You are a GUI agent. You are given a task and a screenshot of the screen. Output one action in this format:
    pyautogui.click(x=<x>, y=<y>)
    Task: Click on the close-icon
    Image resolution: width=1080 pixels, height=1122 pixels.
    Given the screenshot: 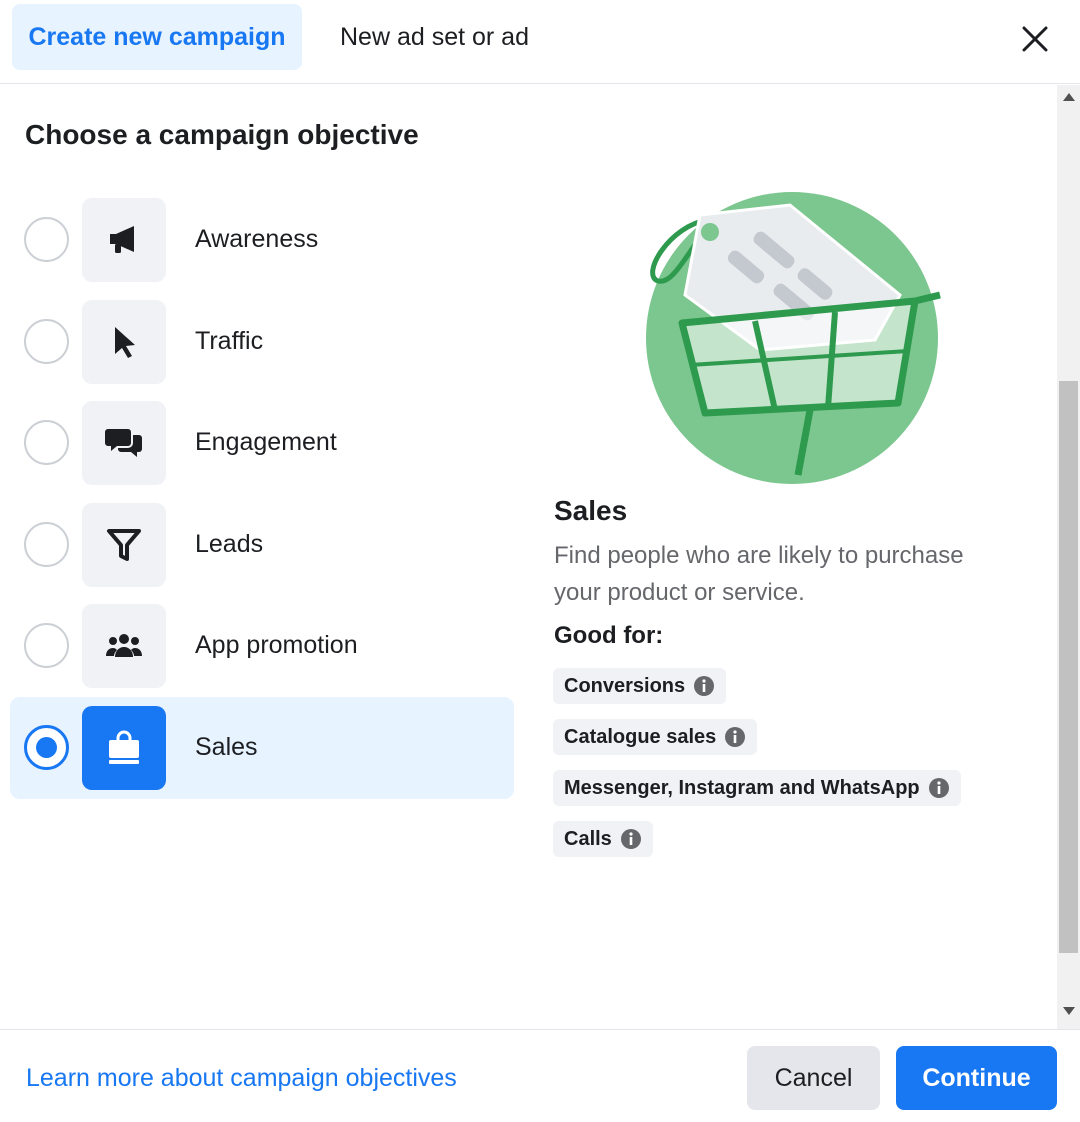 What is the action you would take?
    pyautogui.click(x=1035, y=39)
    